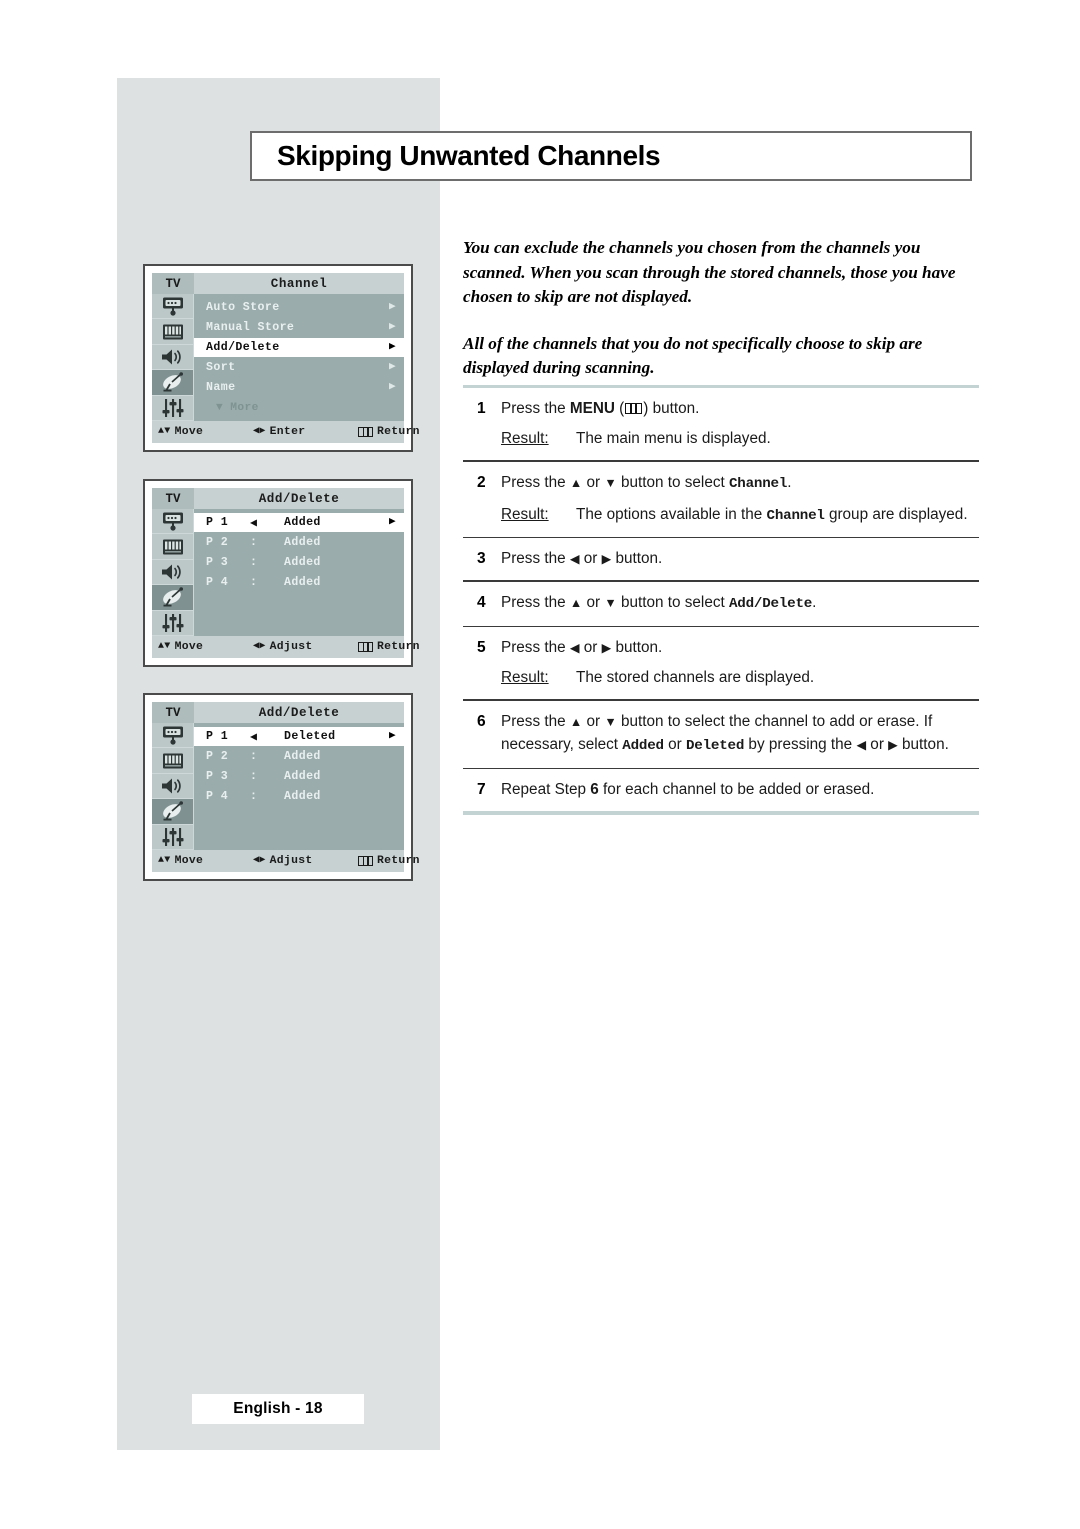 Image resolution: width=1080 pixels, height=1529 pixels. What do you see at coordinates (525, 677) in the screenshot?
I see `result-label: Result:` at bounding box center [525, 677].